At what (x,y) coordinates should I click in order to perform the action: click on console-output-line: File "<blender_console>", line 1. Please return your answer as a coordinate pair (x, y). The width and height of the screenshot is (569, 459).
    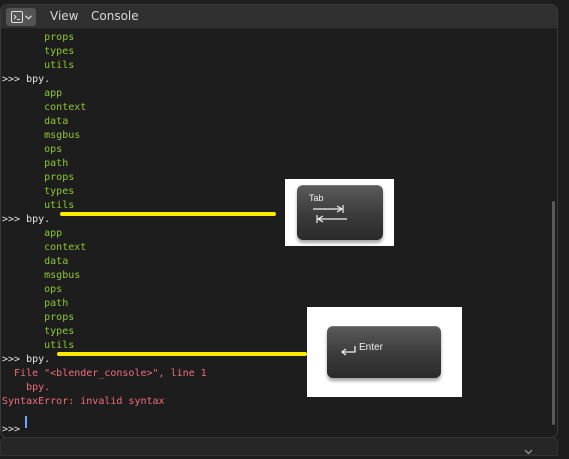
    Looking at the image, I should click on (104, 373).